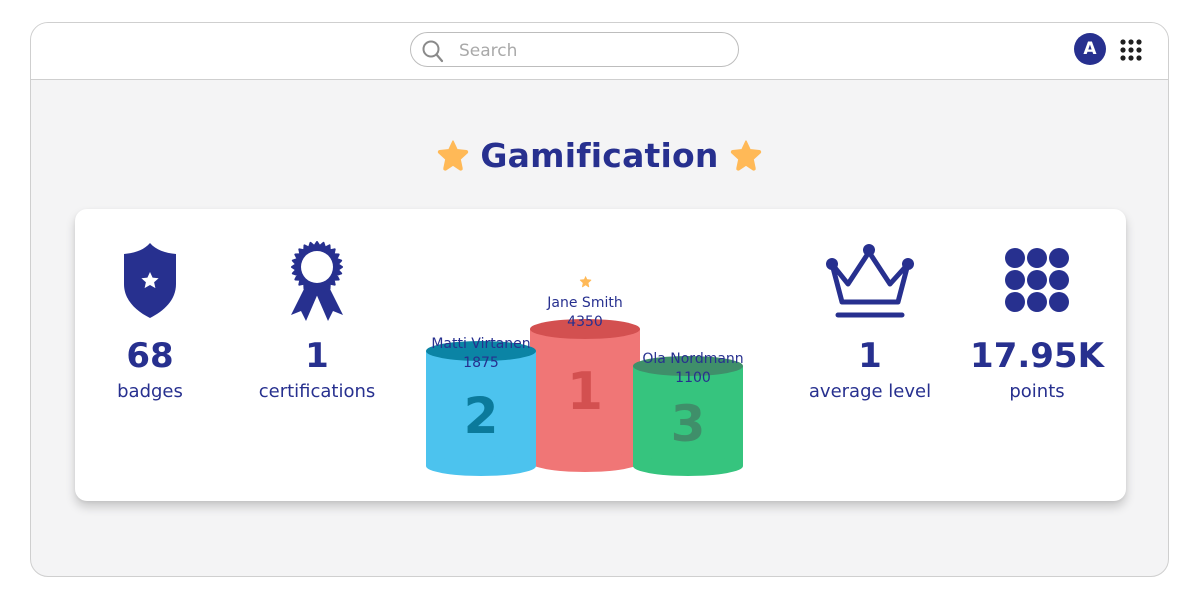 This screenshot has height=600, width=1200. What do you see at coordinates (481, 466) in the screenshot?
I see `podium-2-base` at bounding box center [481, 466].